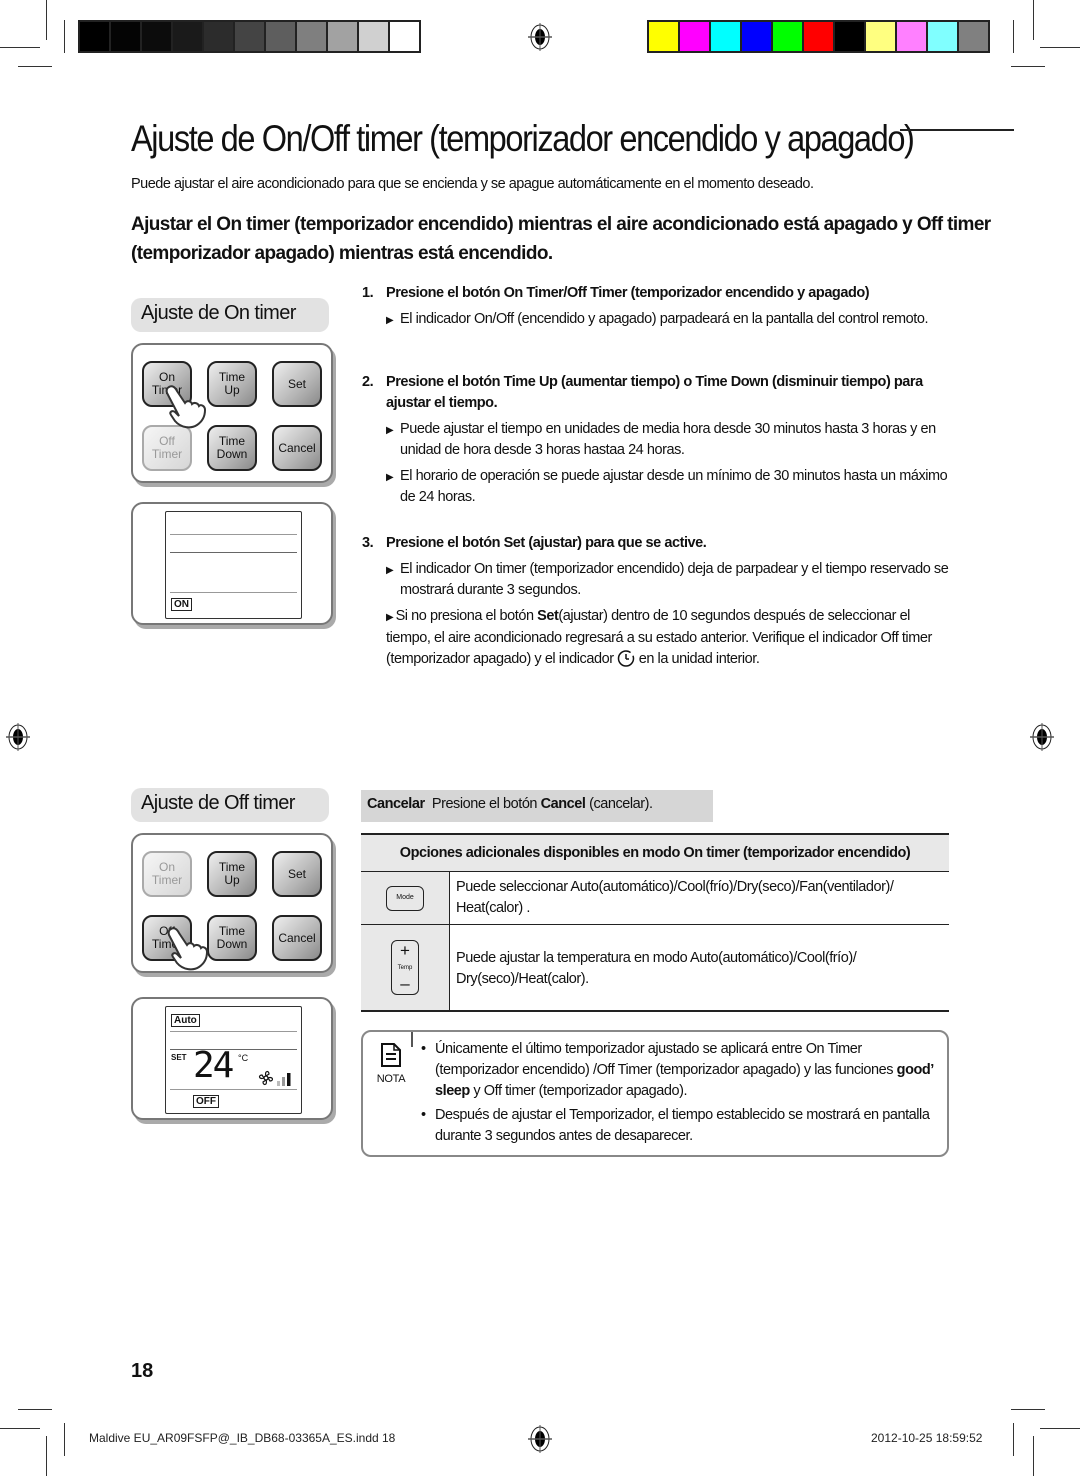  What do you see at coordinates (179, 1057) in the screenshot?
I see `set-label: SET` at bounding box center [179, 1057].